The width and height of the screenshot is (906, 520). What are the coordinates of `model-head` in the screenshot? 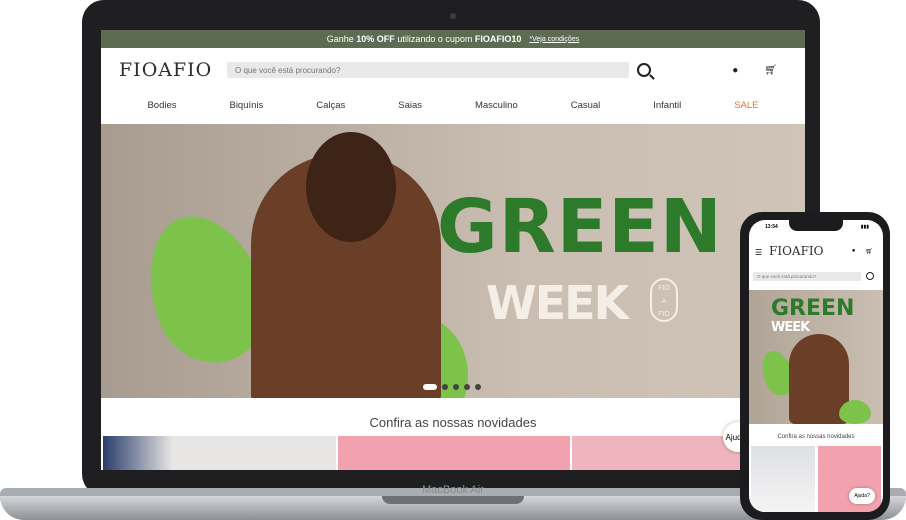 It's located at (351, 187).